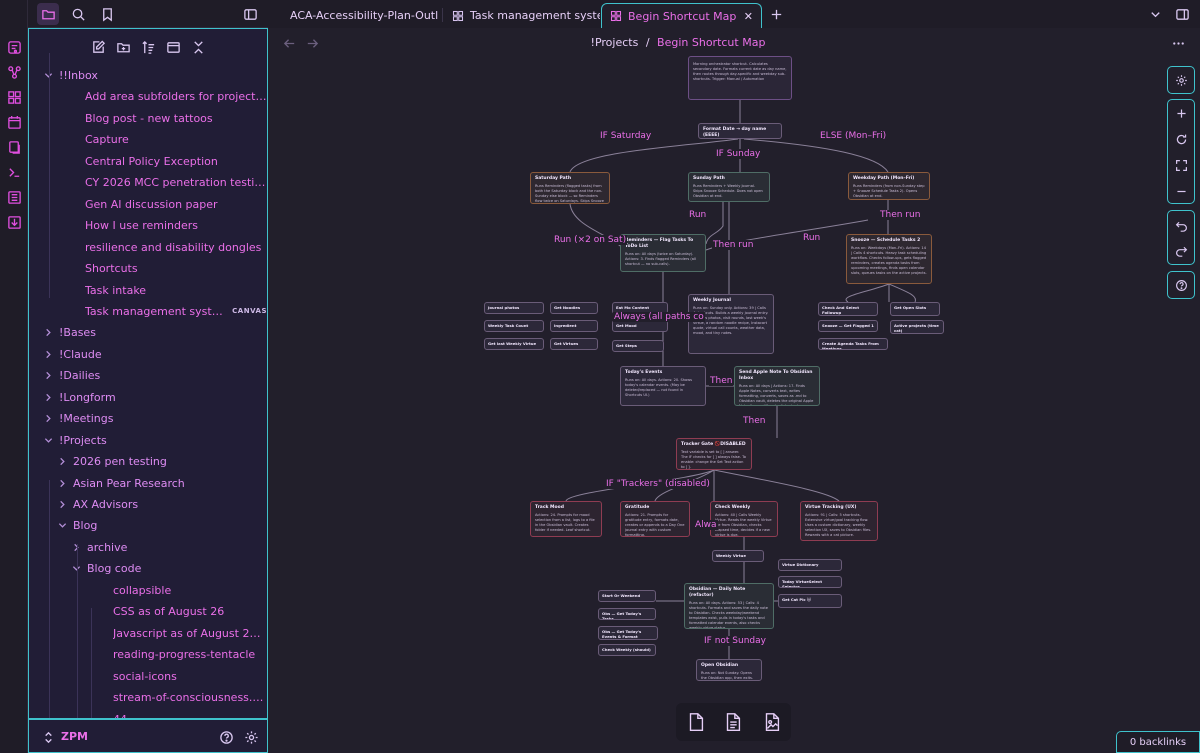 The height and width of the screenshot is (753, 1200). What do you see at coordinates (681, 15) in the screenshot?
I see `tab-begin-shortcut-map: Begin Shortcut Map ✕` at bounding box center [681, 15].